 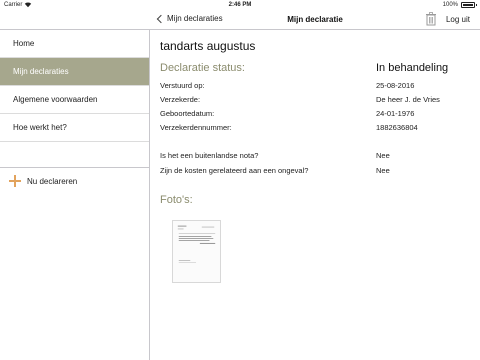 What do you see at coordinates (412, 68) in the screenshot?
I see `status-value: In behandeling` at bounding box center [412, 68].